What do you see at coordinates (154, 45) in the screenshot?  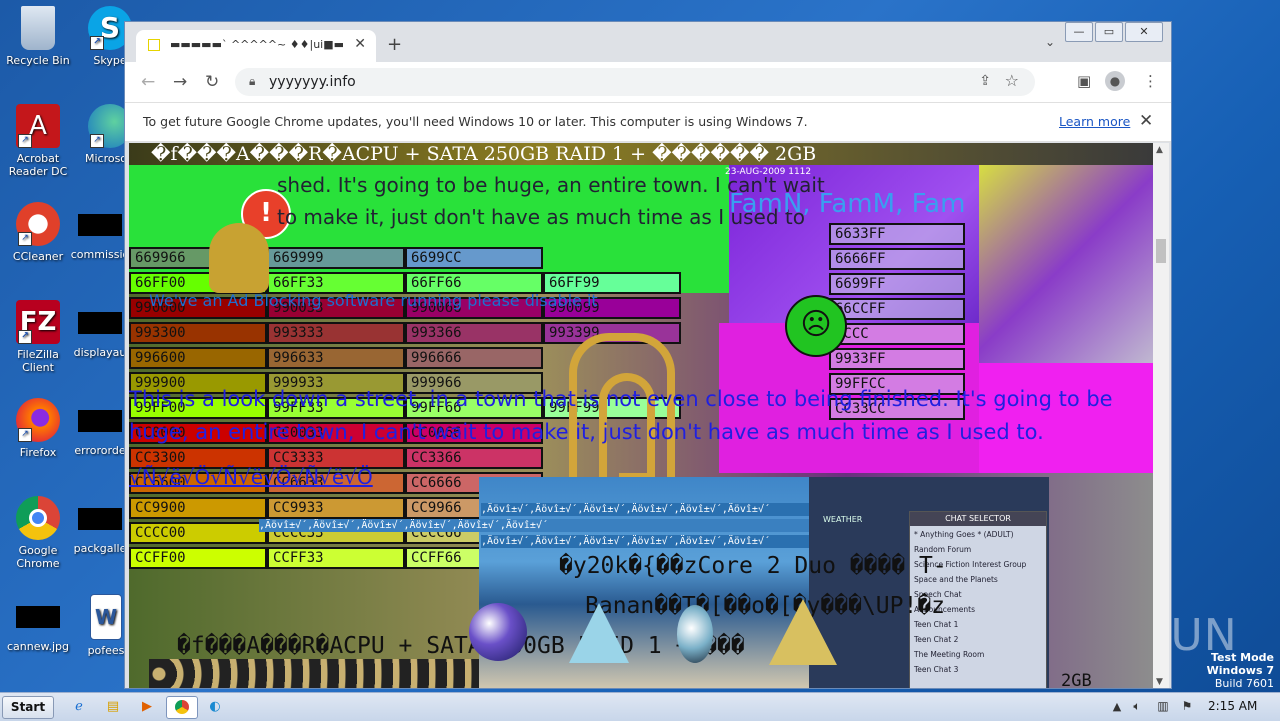 I see `page-favicon-icon` at bounding box center [154, 45].